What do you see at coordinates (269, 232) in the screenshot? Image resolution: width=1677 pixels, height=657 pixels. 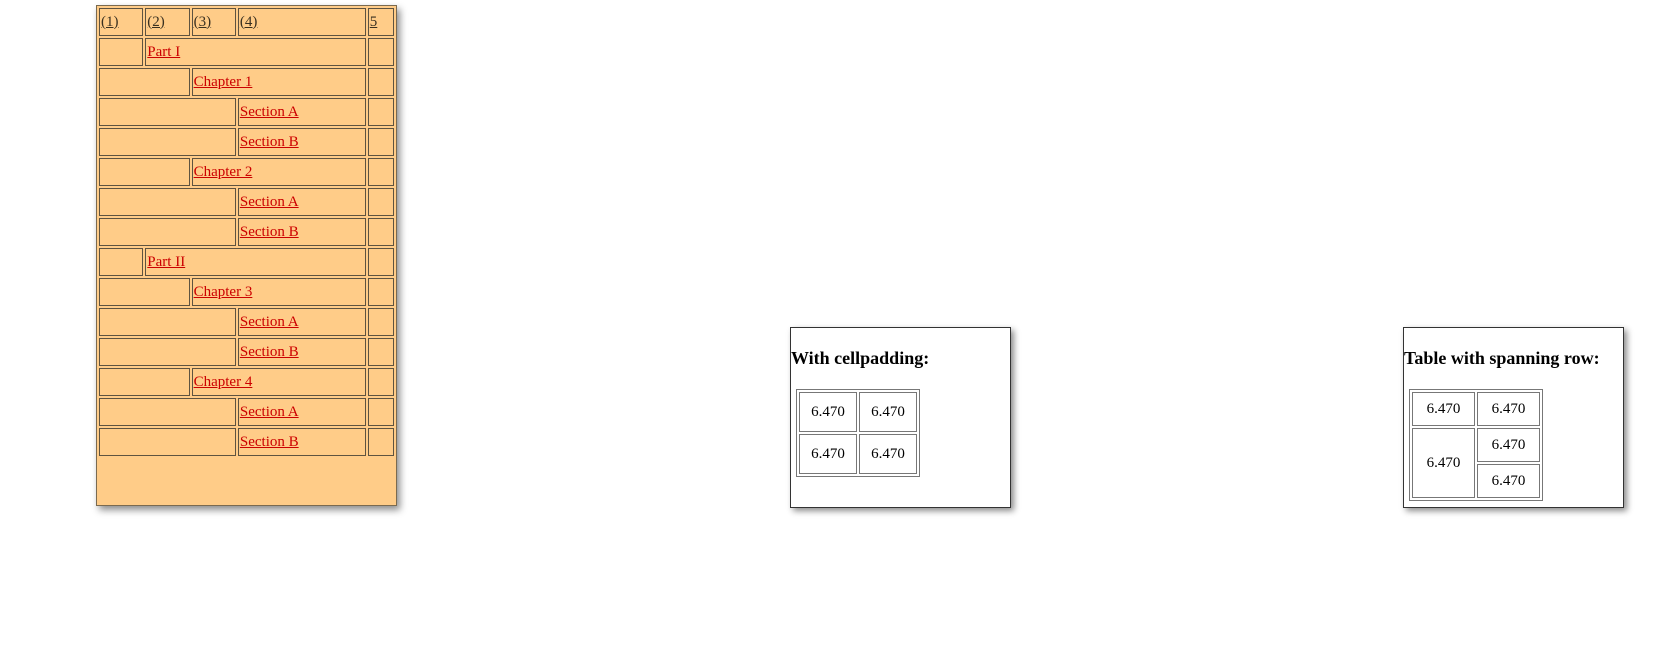 I see `ch2-section-b-link: Section B` at bounding box center [269, 232].